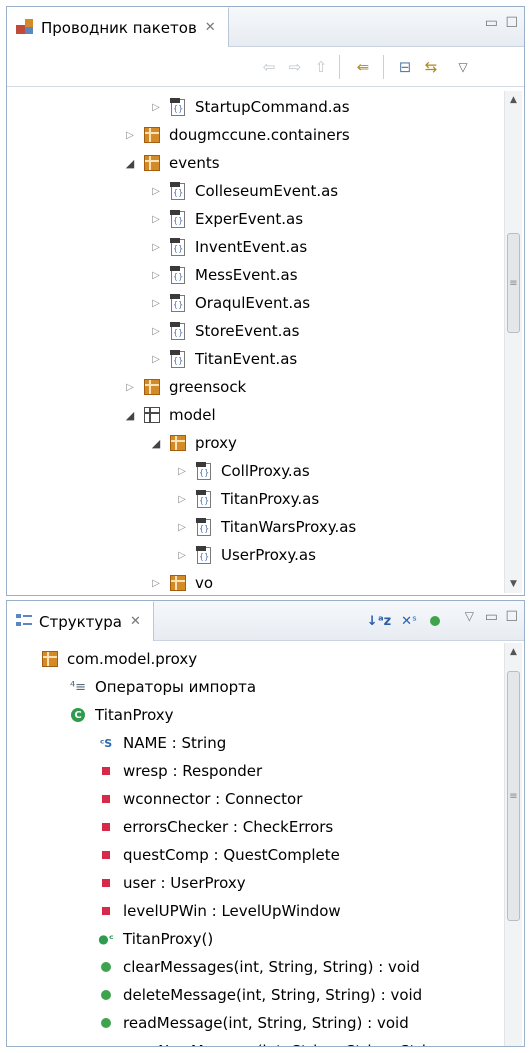 This screenshot has width=531, height=1053. I want to click on tab-package-explorer: Проводник пакетов ✕, so click(118, 27).